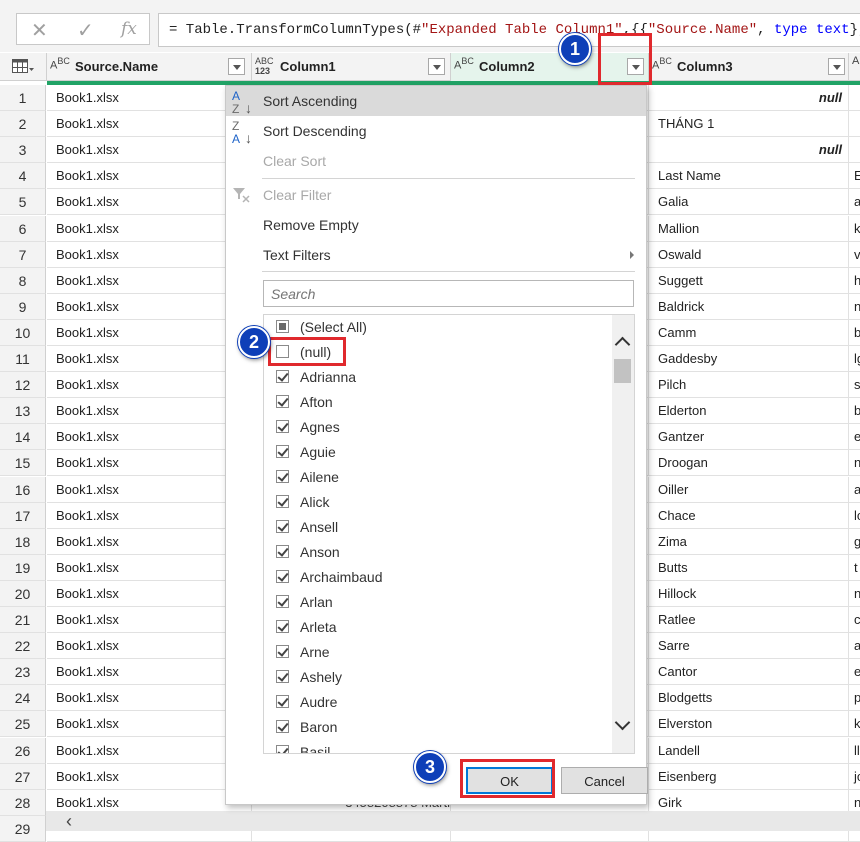 The height and width of the screenshot is (842, 860). What do you see at coordinates (622, 371) in the screenshot?
I see `scrollbar-thumb` at bounding box center [622, 371].